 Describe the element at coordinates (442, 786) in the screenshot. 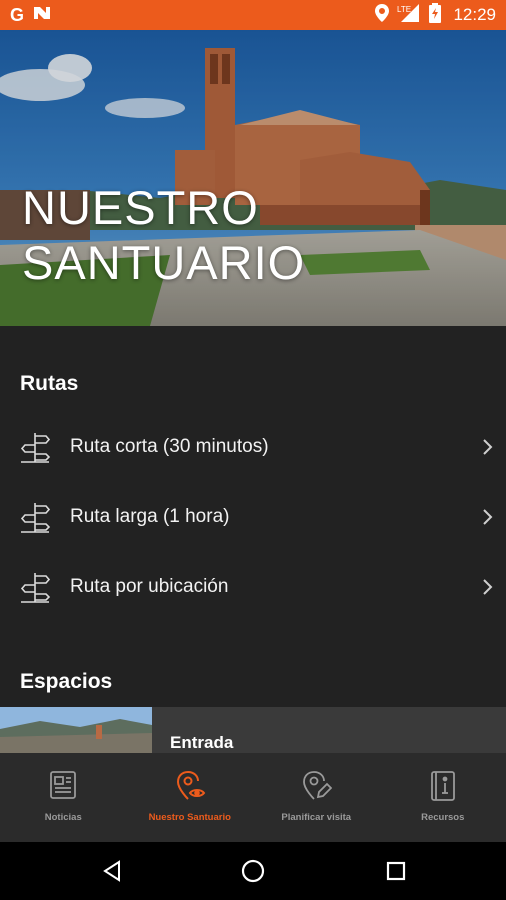

I see `info-book-icon` at that location.